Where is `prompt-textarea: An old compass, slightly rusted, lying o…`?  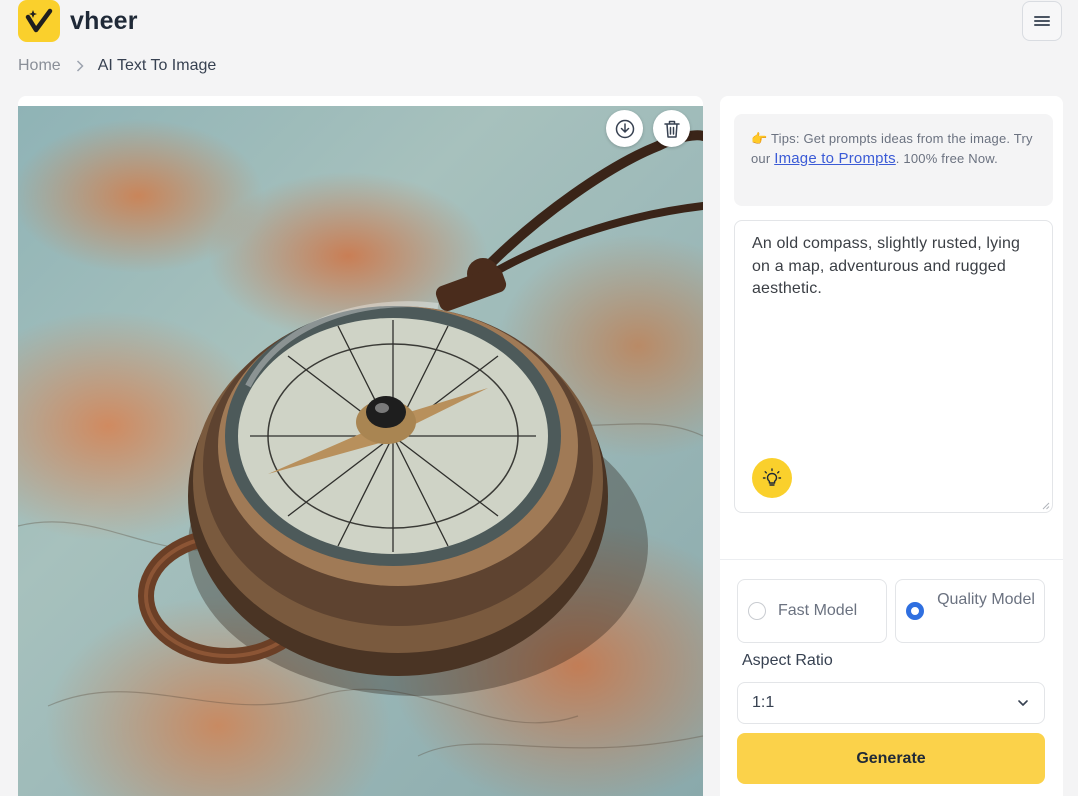 prompt-textarea: An old compass, slightly rusted, lying o… is located at coordinates (893, 366).